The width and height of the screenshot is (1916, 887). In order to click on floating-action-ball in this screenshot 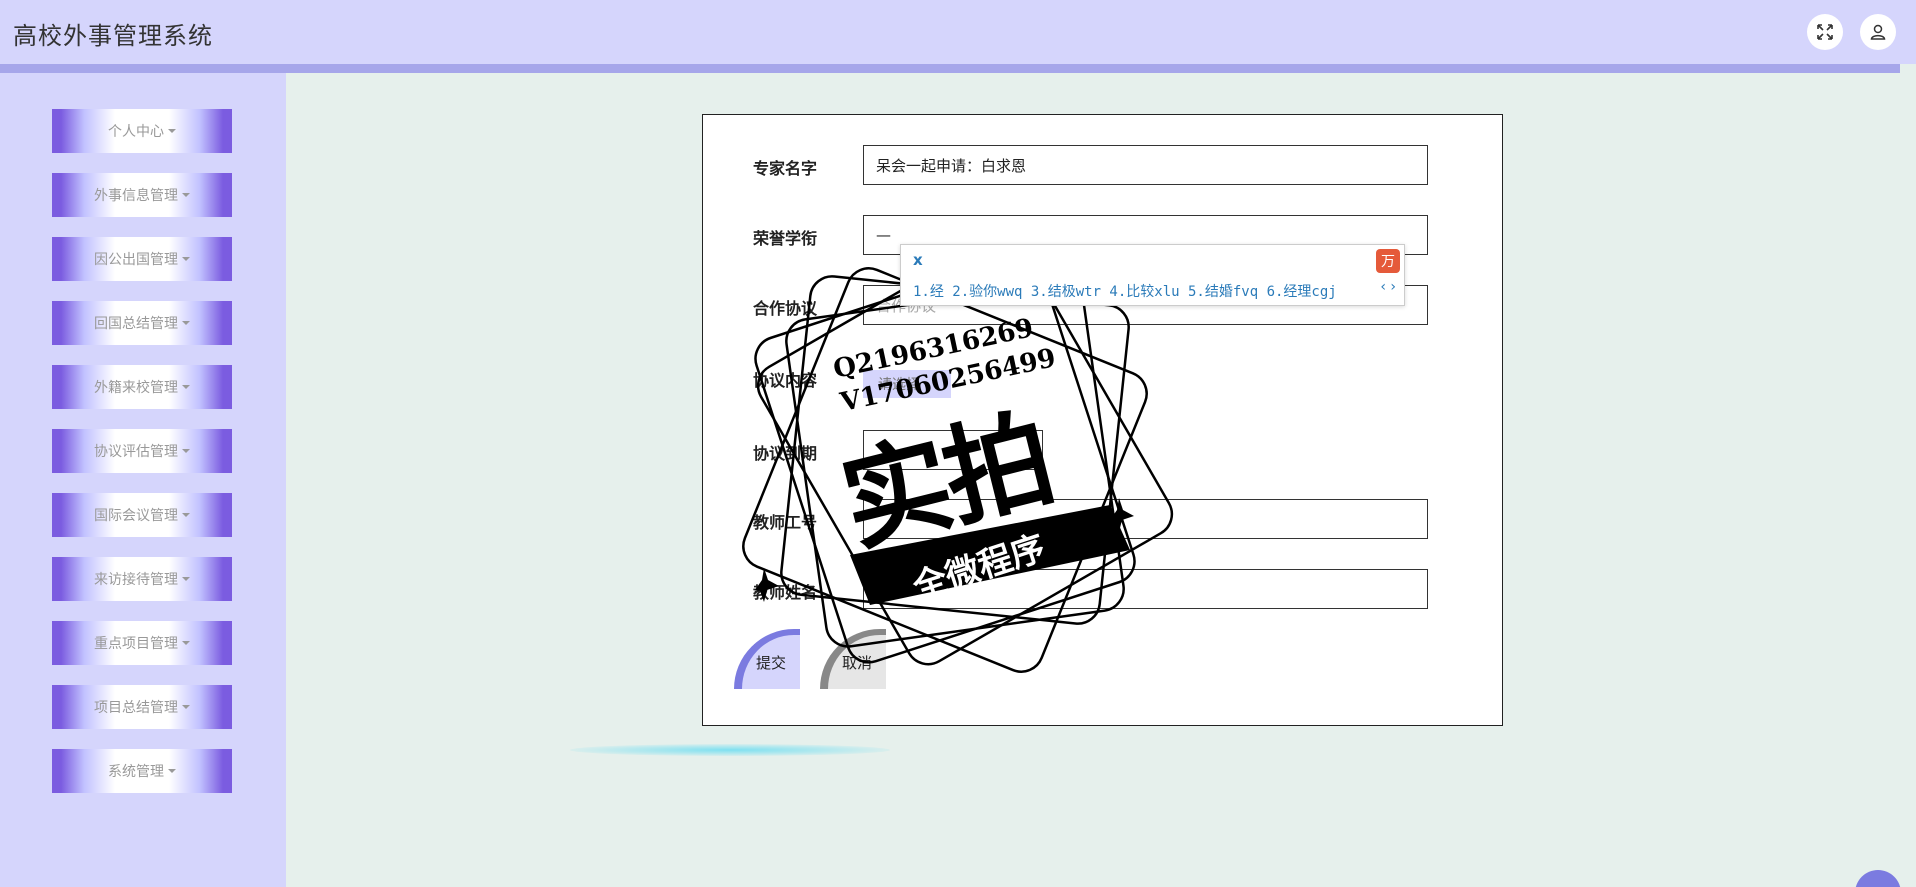, I will do `click(1878, 878)`.